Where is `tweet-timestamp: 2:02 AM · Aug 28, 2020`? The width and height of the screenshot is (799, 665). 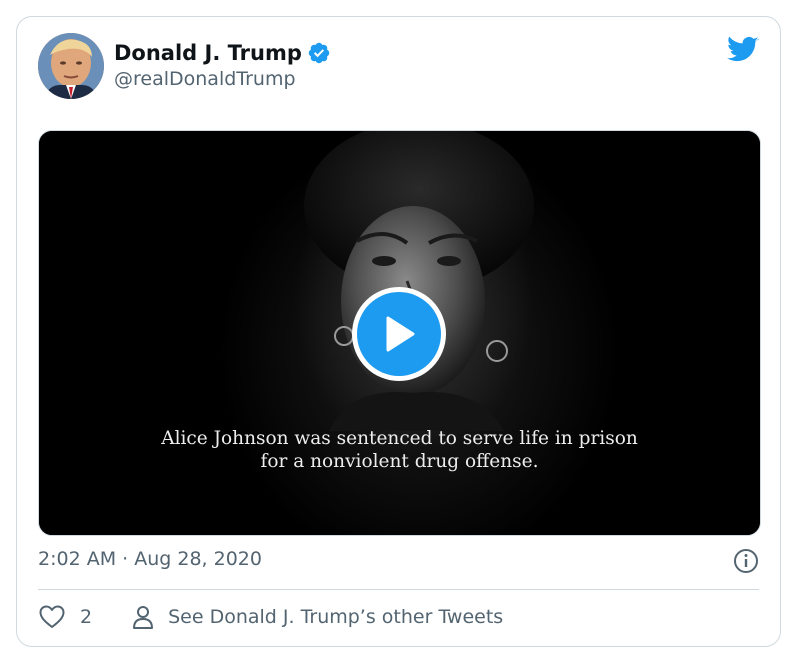
tweet-timestamp: 2:02 AM · Aug 28, 2020 is located at coordinates (150, 559).